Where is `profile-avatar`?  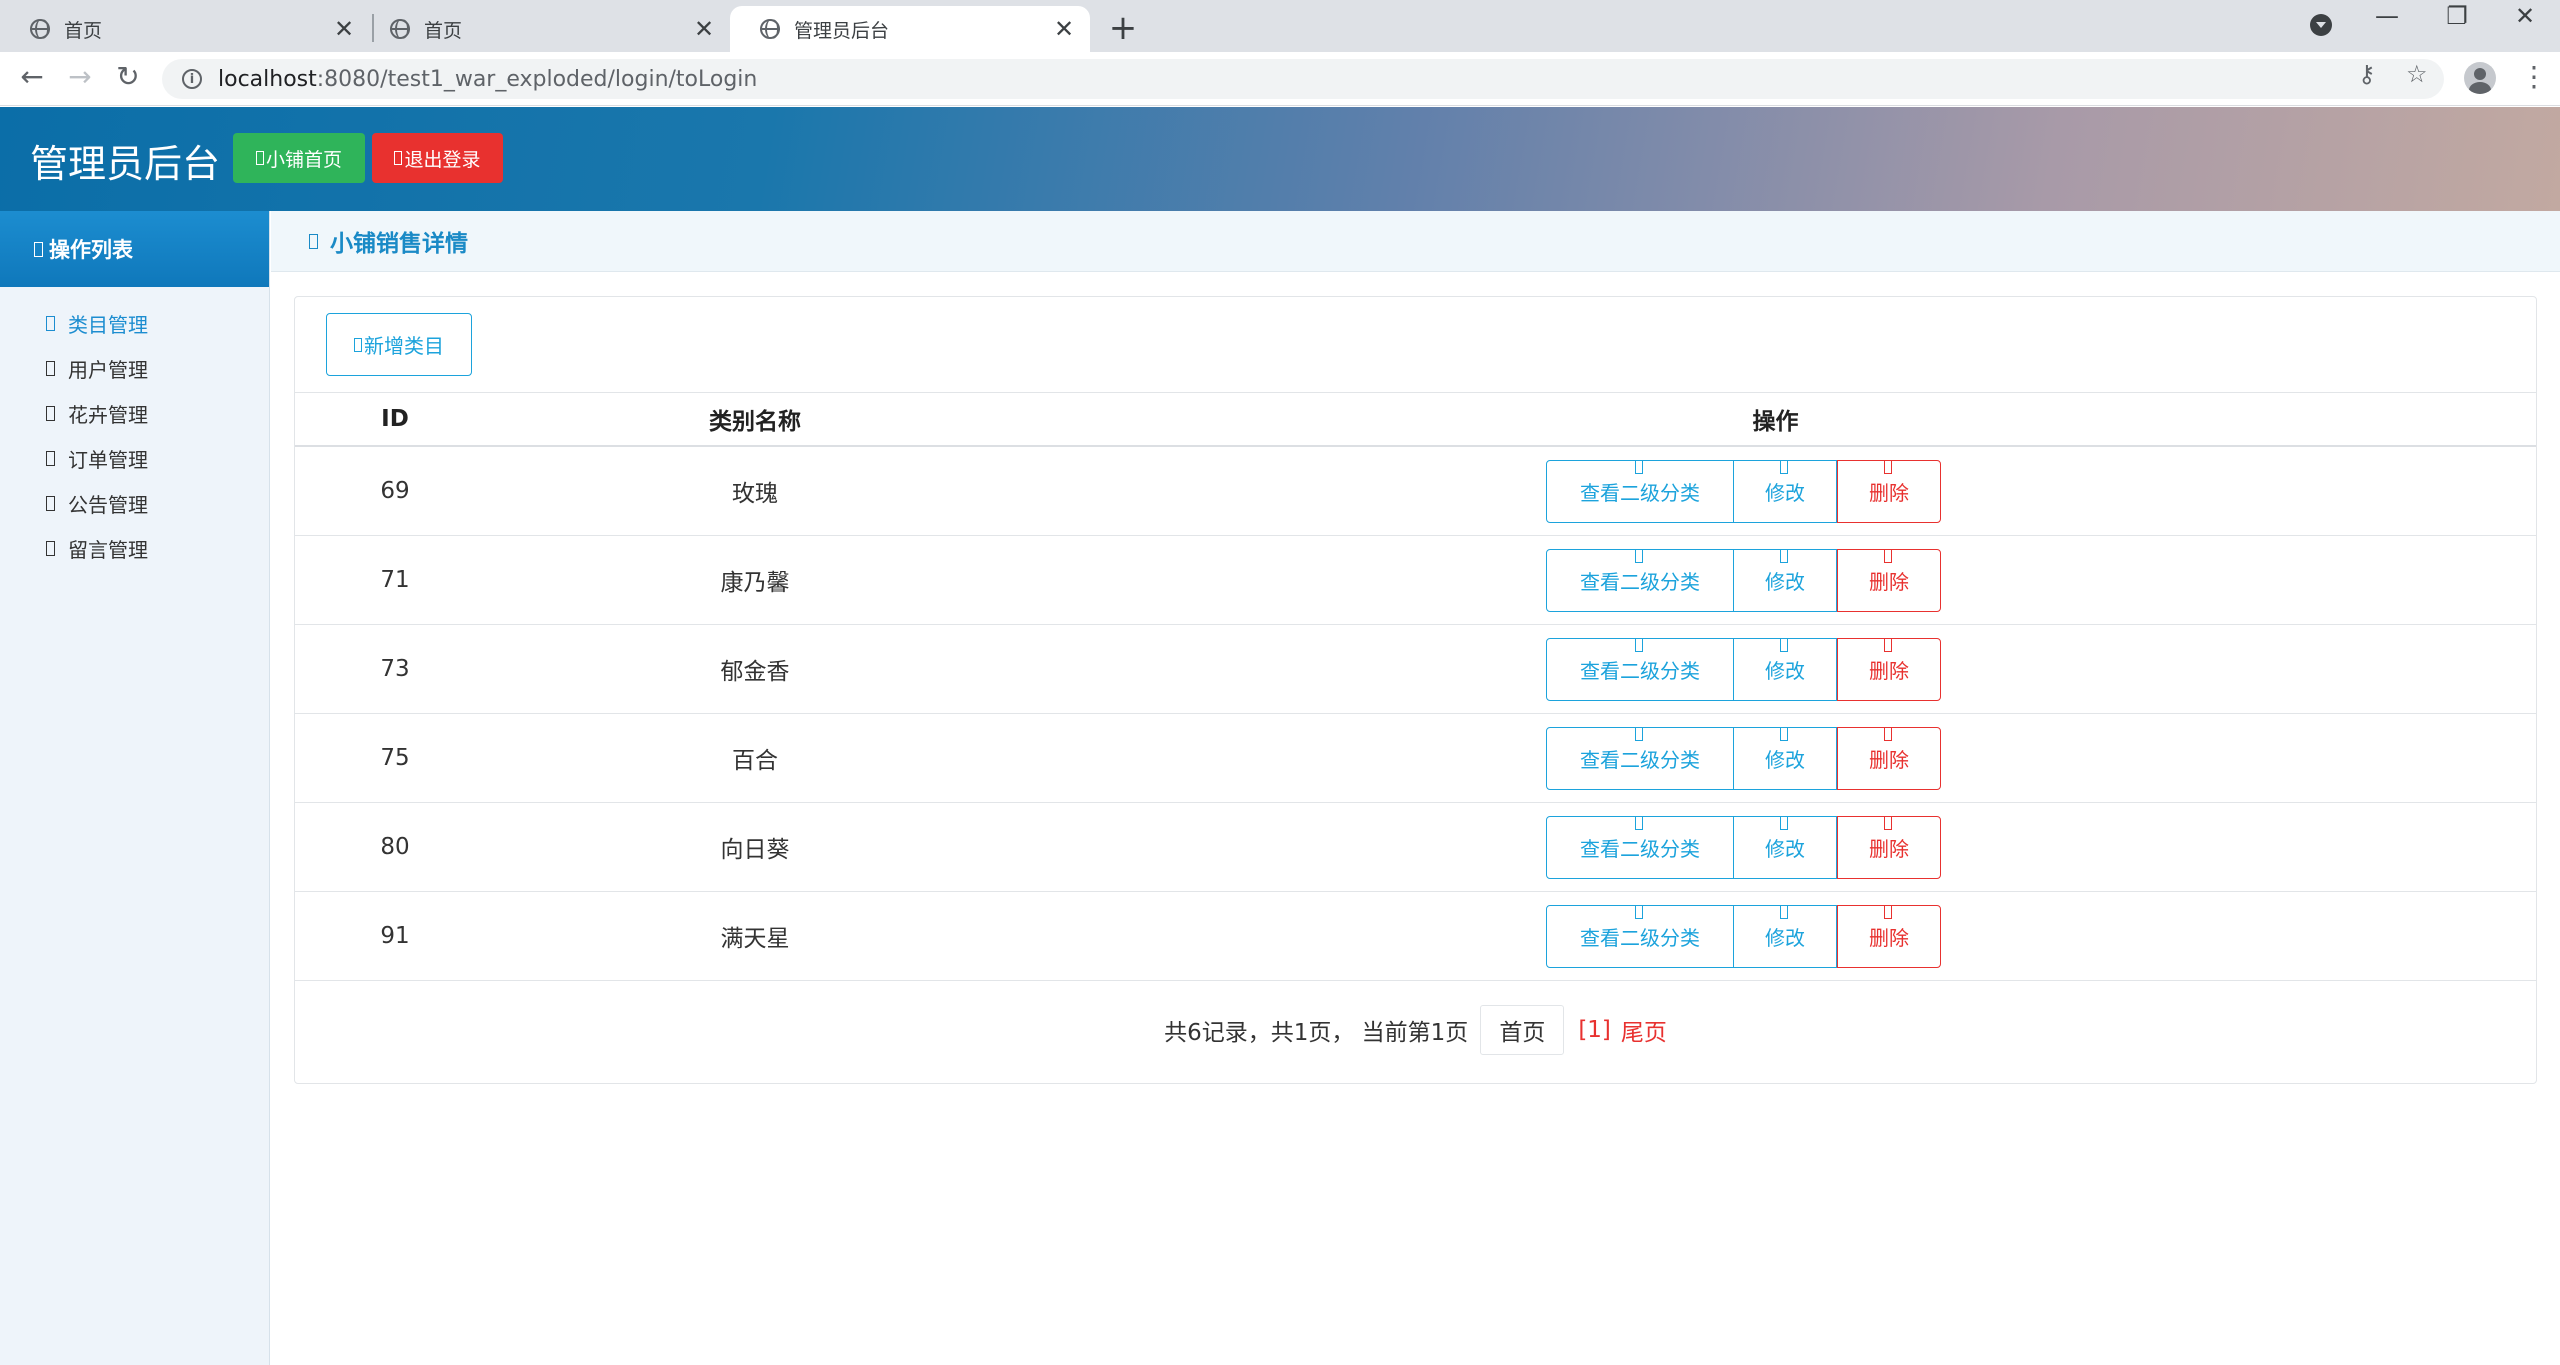
profile-avatar is located at coordinates (2480, 78).